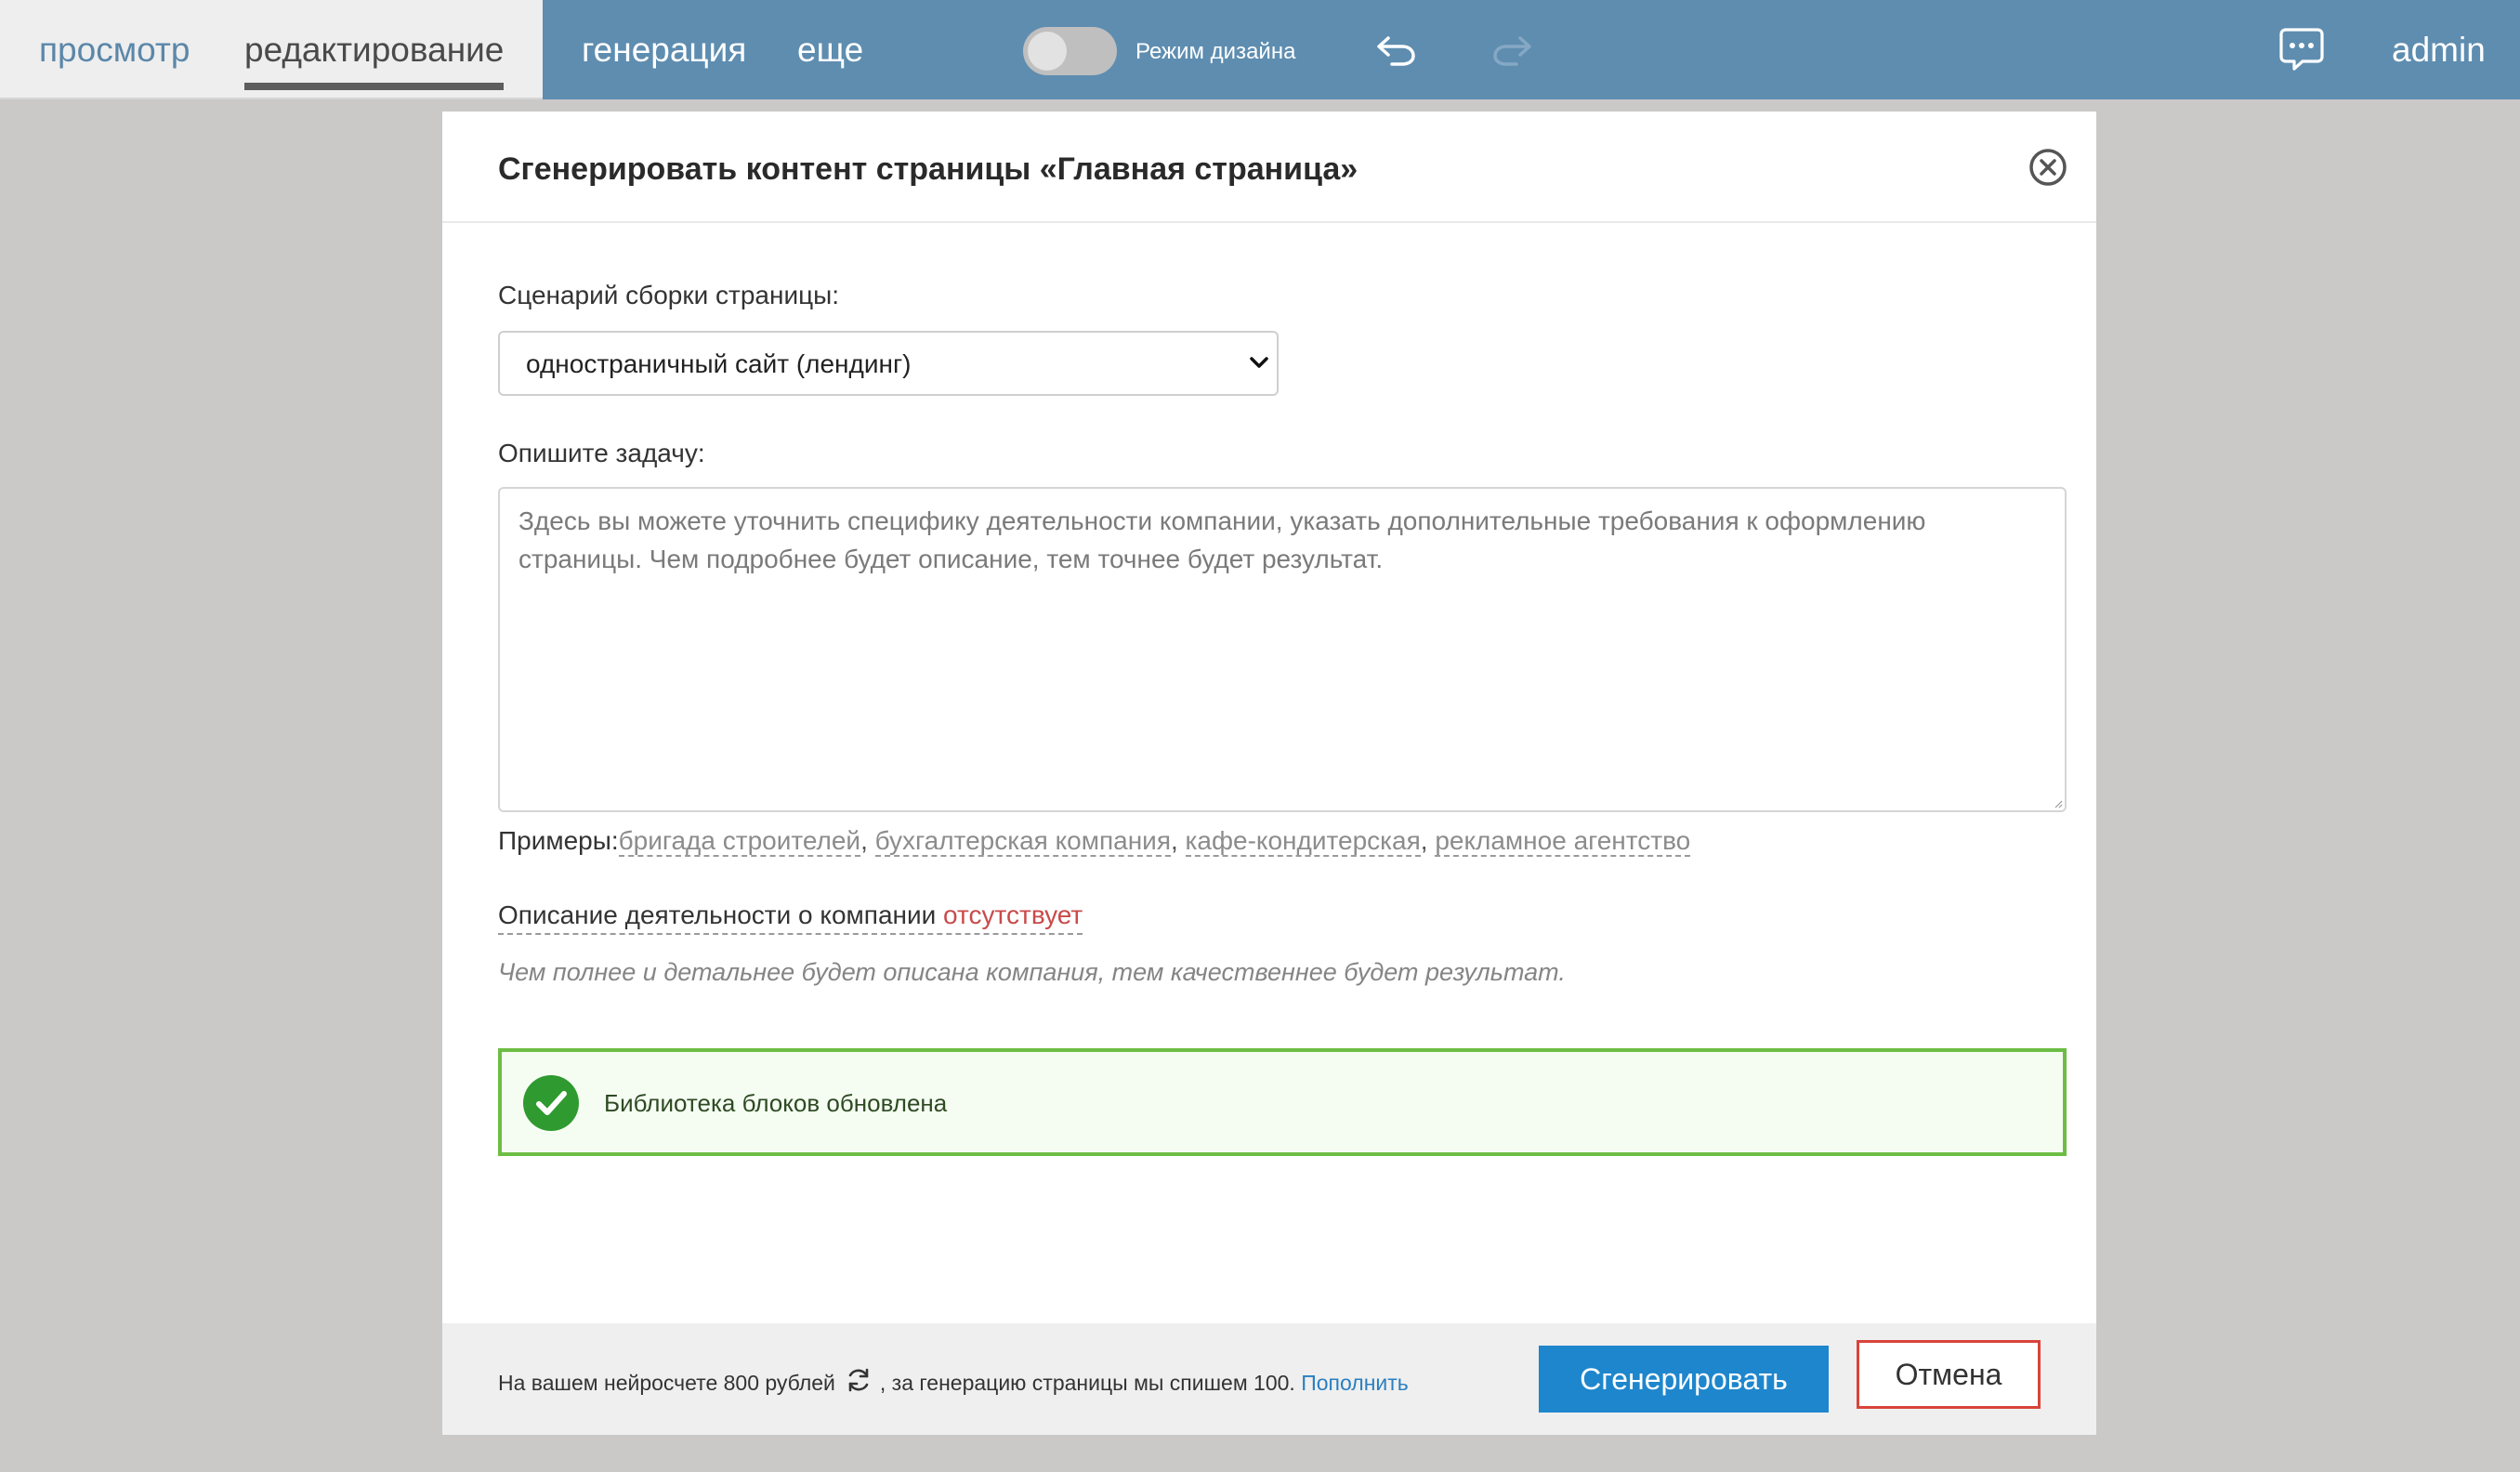 The height and width of the screenshot is (1472, 2520). What do you see at coordinates (1303, 841) in the screenshot?
I see `example-link: кафе-кондитерская` at bounding box center [1303, 841].